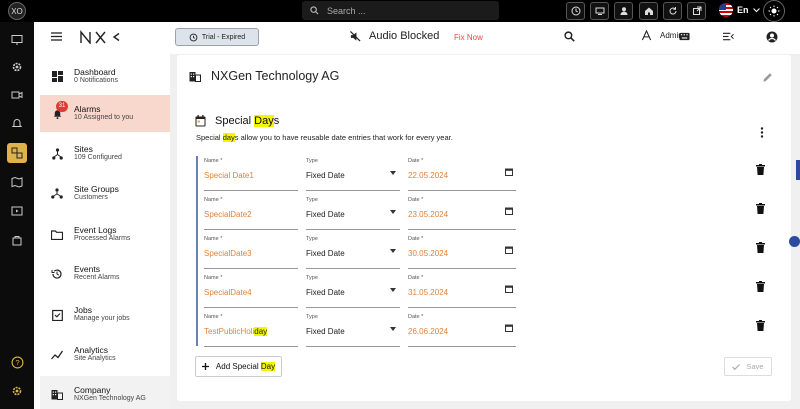  I want to click on trial-status-badge: Trial - Expired, so click(217, 37).